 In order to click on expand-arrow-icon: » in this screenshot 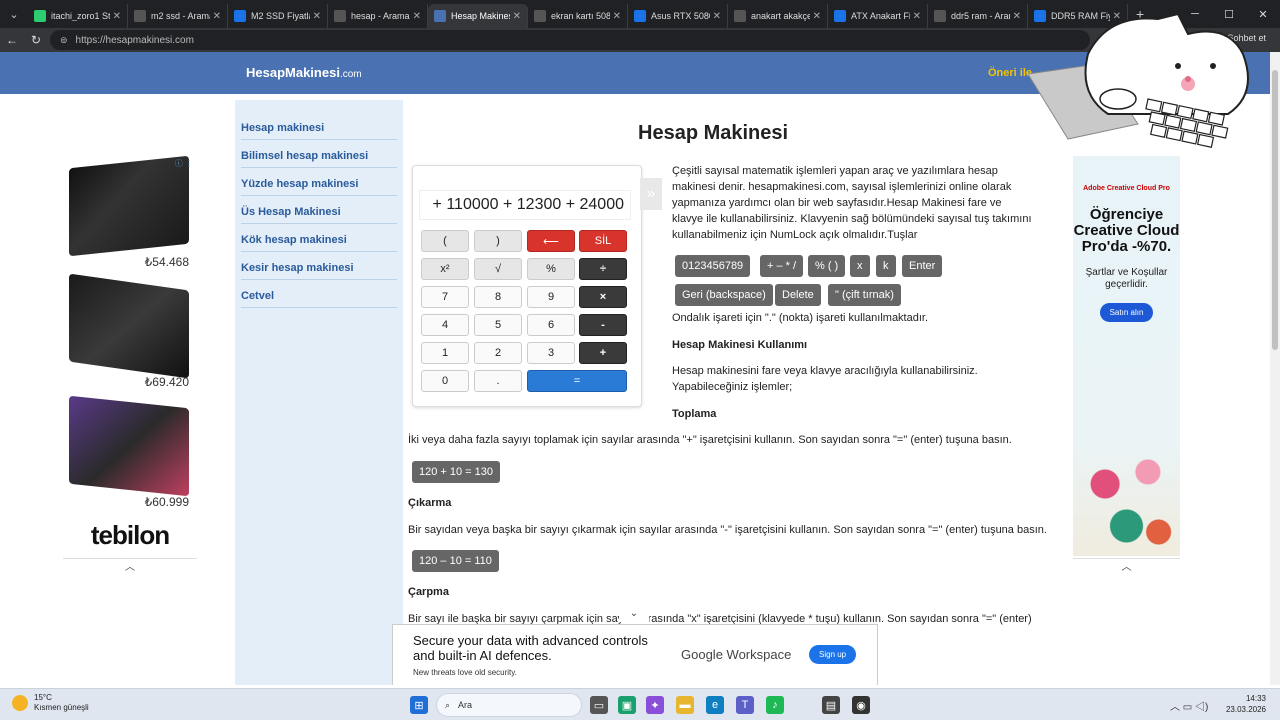, I will do `click(651, 194)`.